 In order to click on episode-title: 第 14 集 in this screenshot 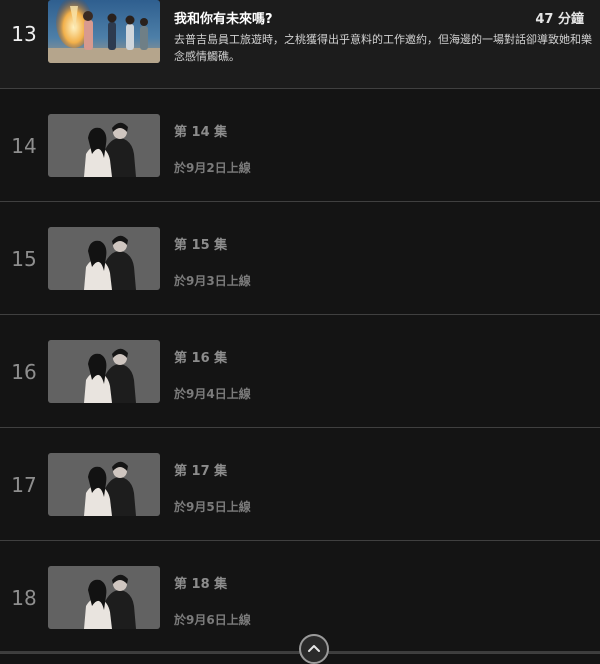, I will do `click(201, 132)`.